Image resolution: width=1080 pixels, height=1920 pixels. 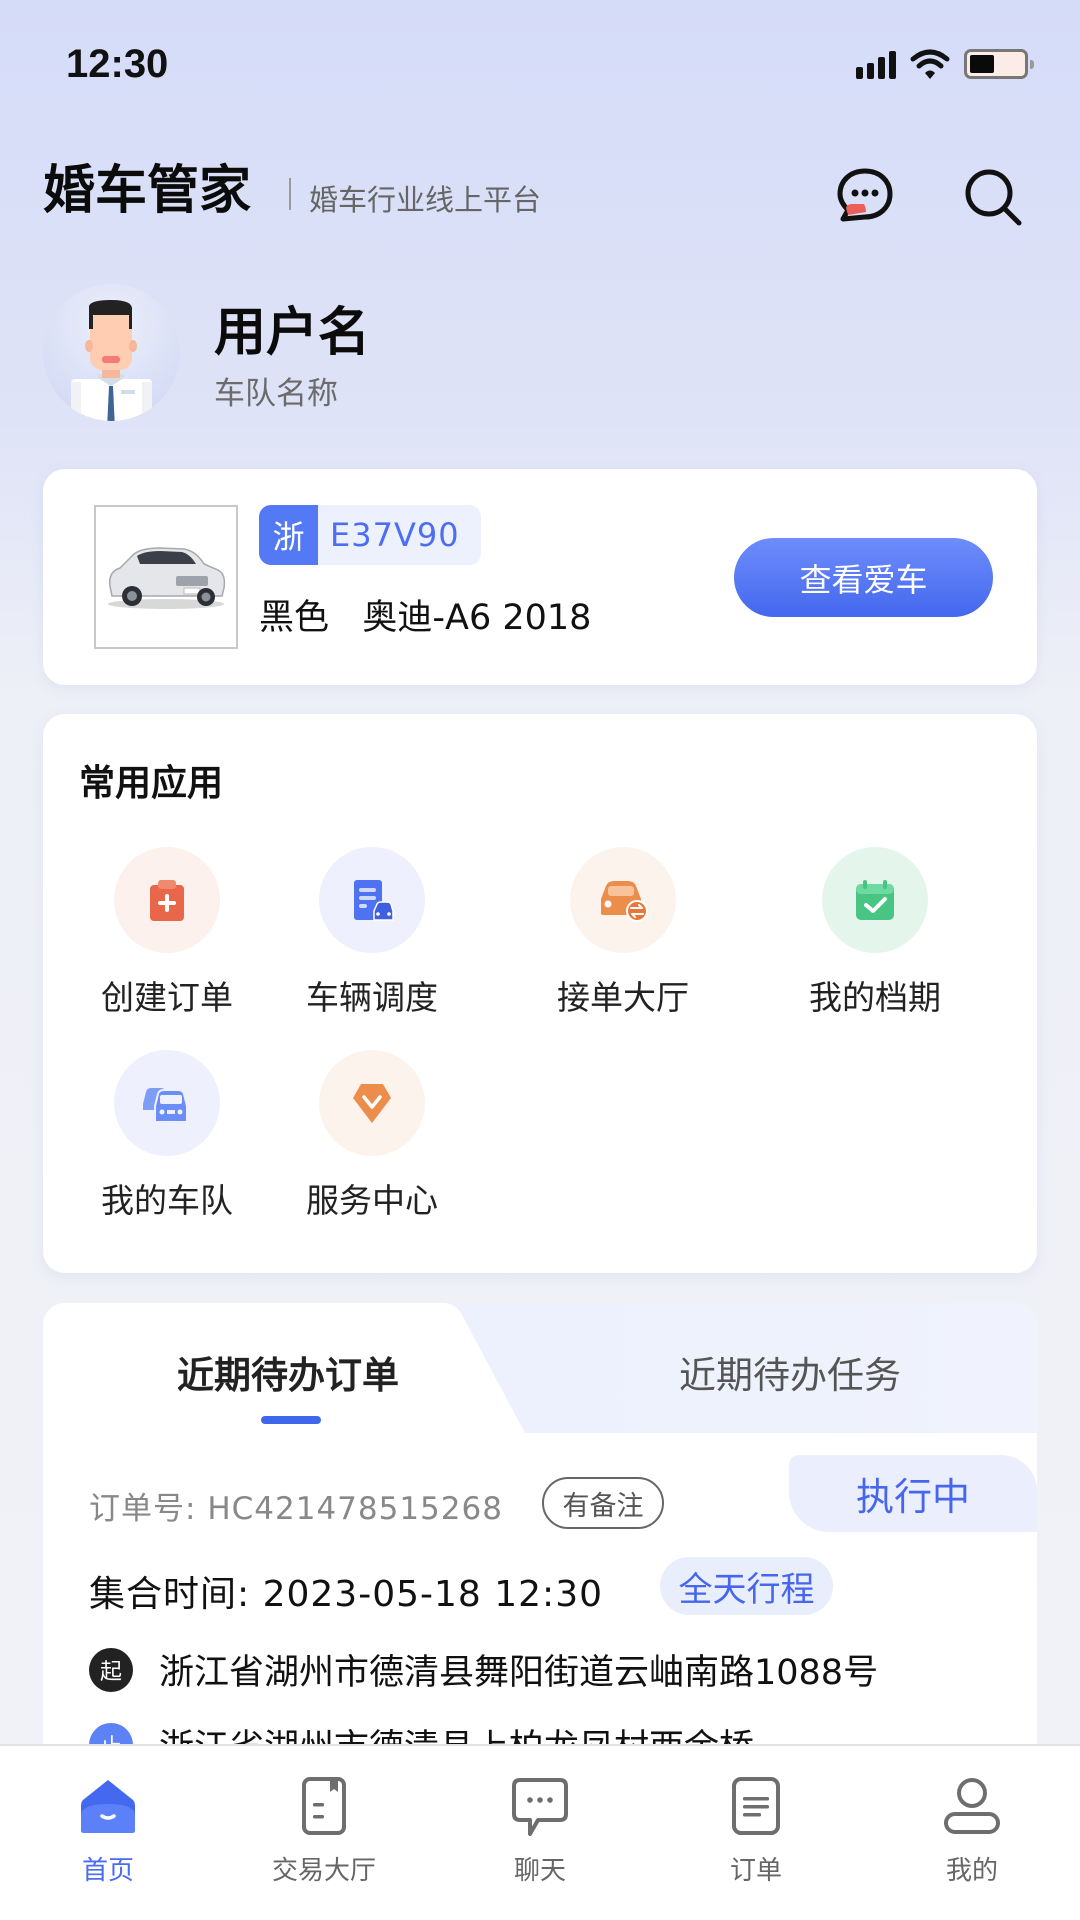 I want to click on bookmark-doc-icon, so click(x=324, y=1806).